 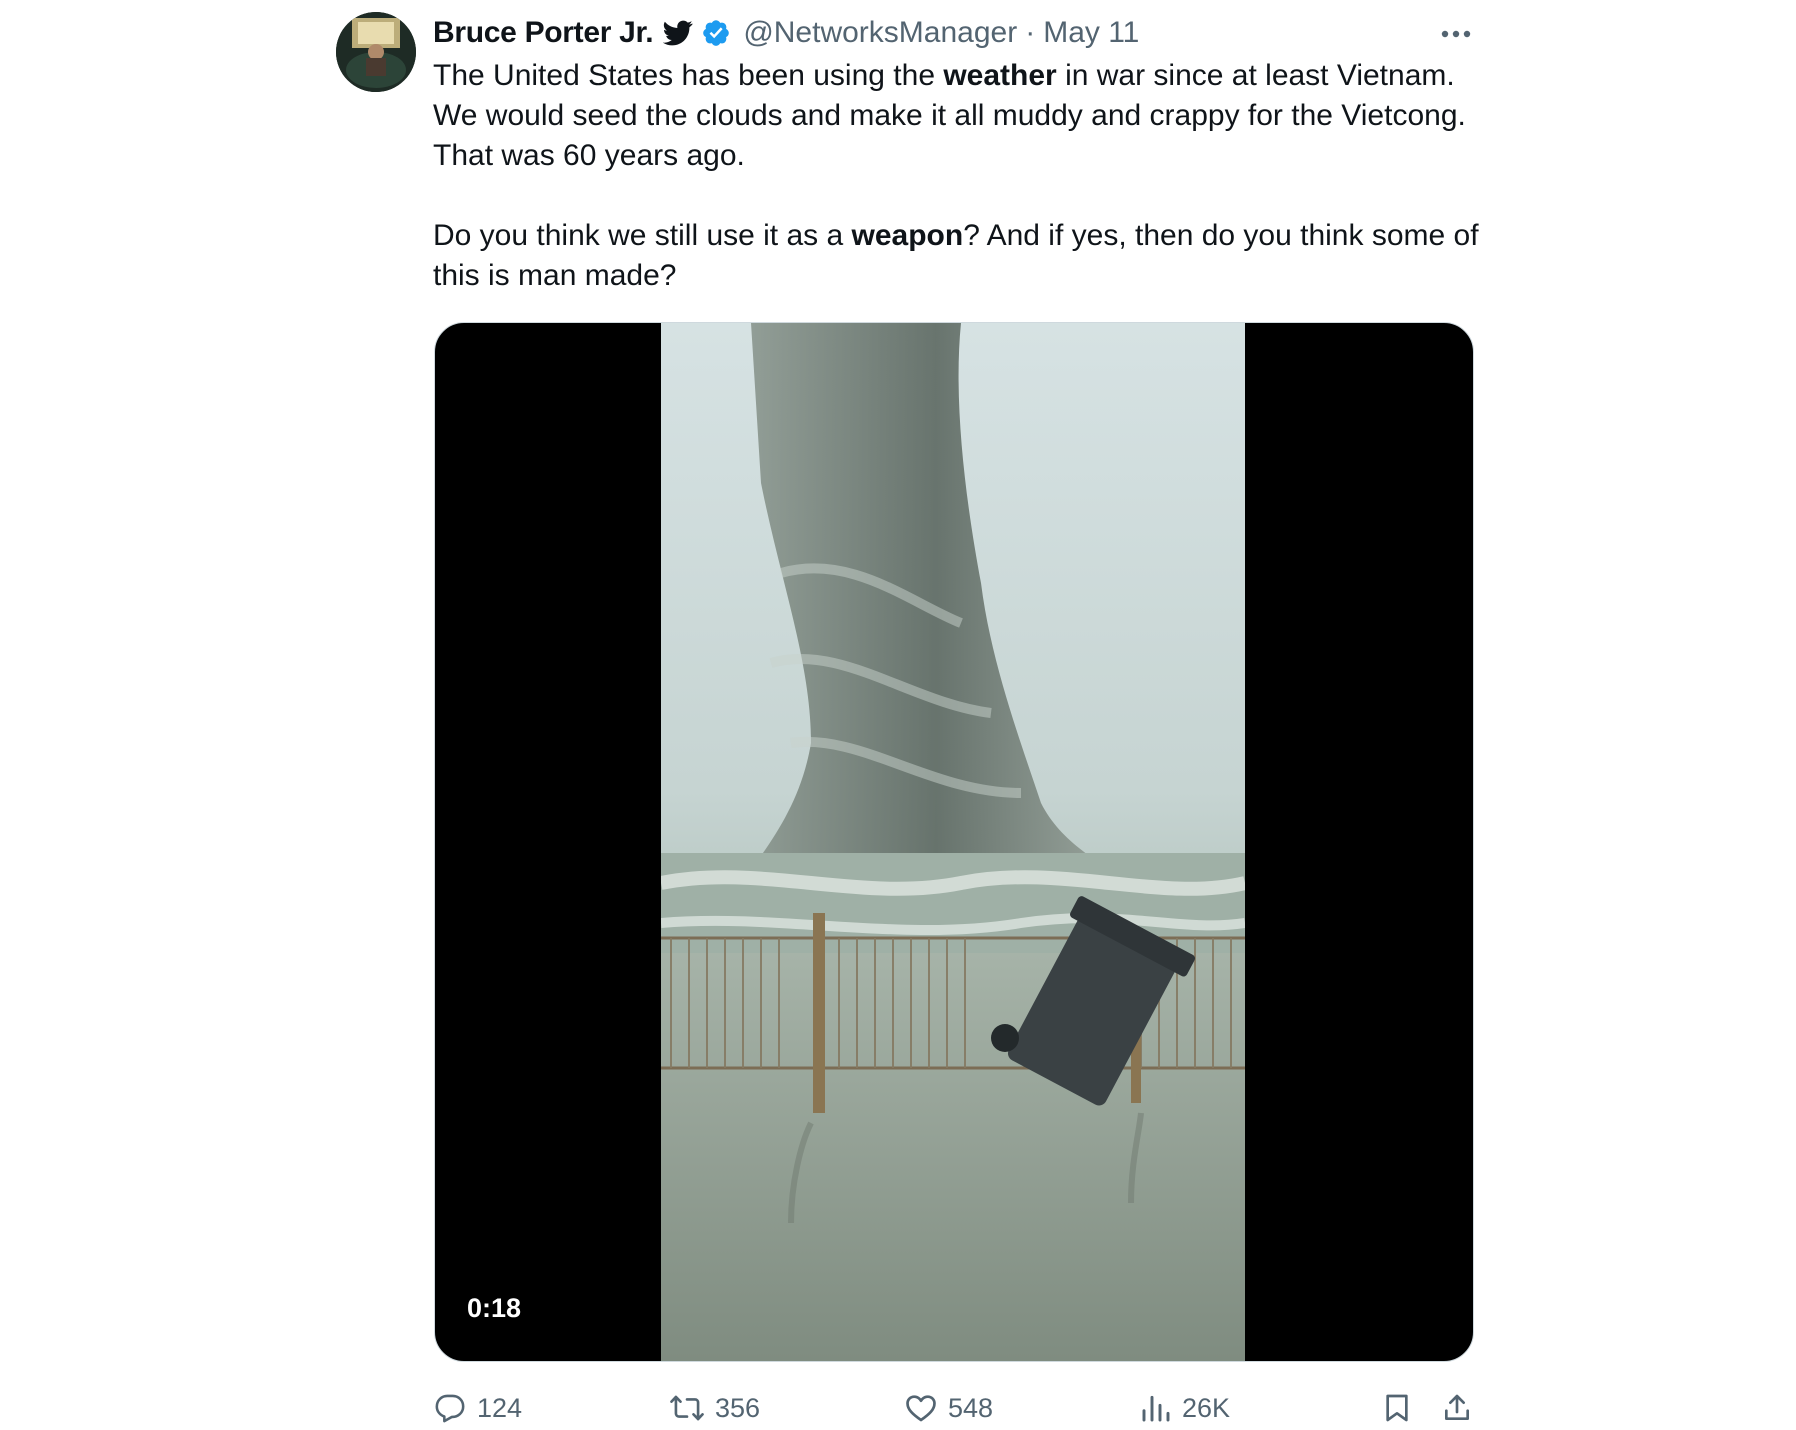 I want to click on retweet-button: 356, so click(x=714, y=1408).